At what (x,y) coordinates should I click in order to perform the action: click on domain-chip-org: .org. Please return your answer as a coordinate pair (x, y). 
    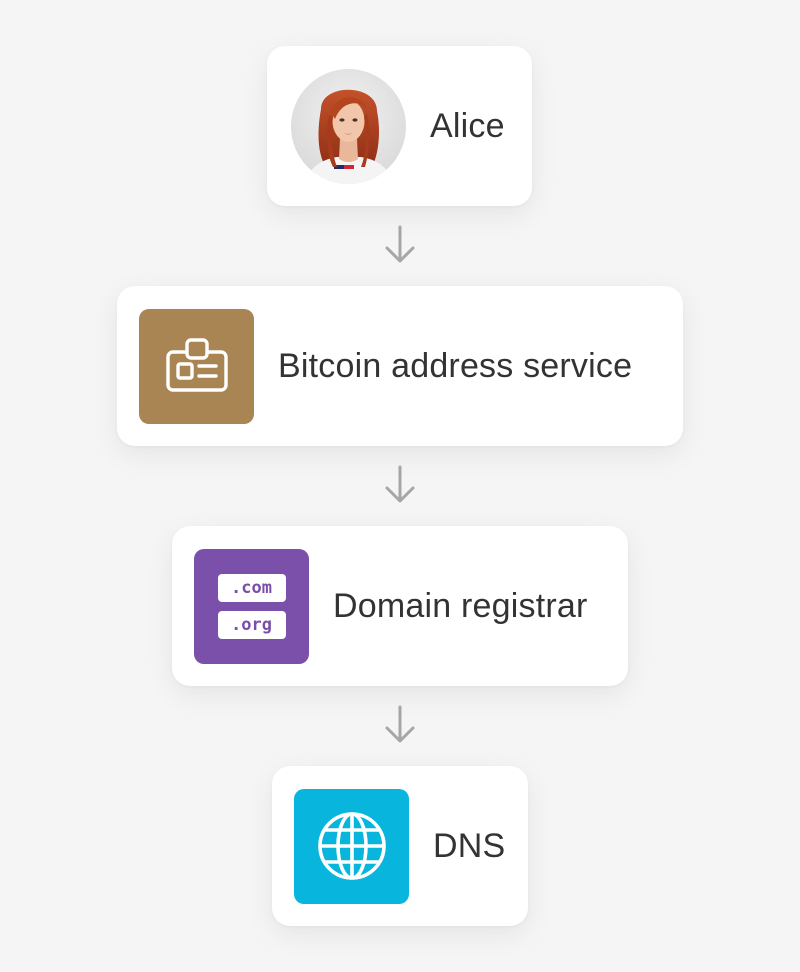
    Looking at the image, I should click on (251, 624).